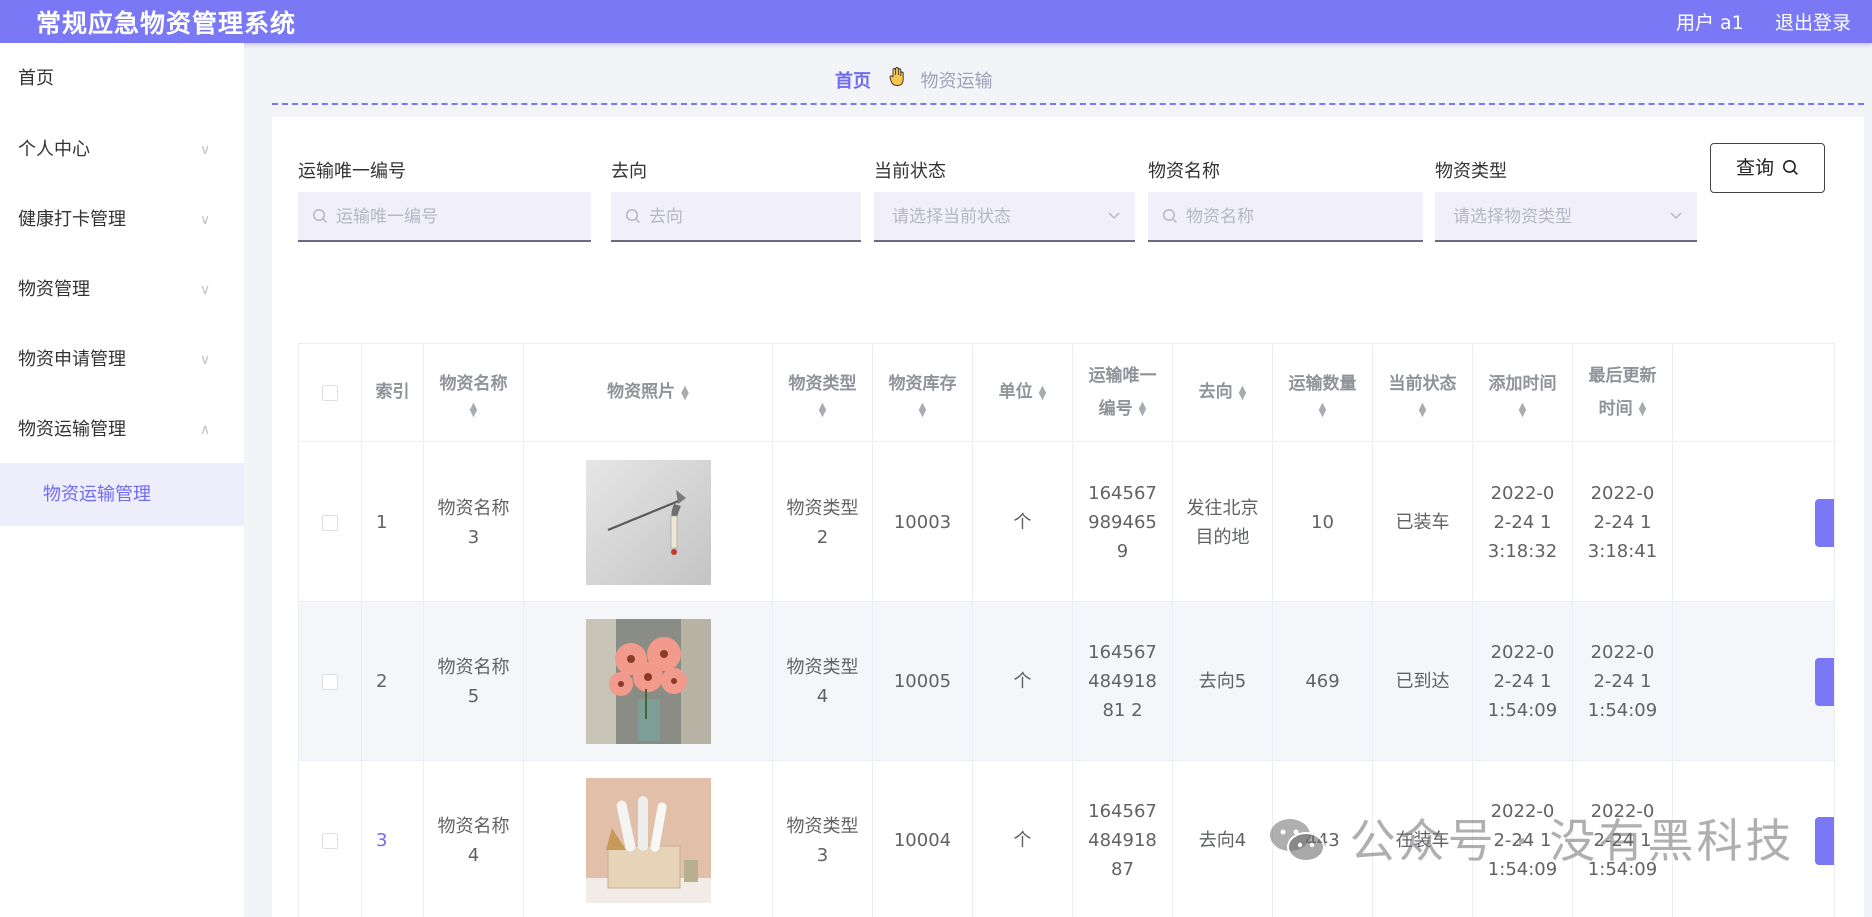 This screenshot has height=917, width=1872. What do you see at coordinates (923, 393) in the screenshot?
I see `col-header-stock: 物资库存 ▲ ▼` at bounding box center [923, 393].